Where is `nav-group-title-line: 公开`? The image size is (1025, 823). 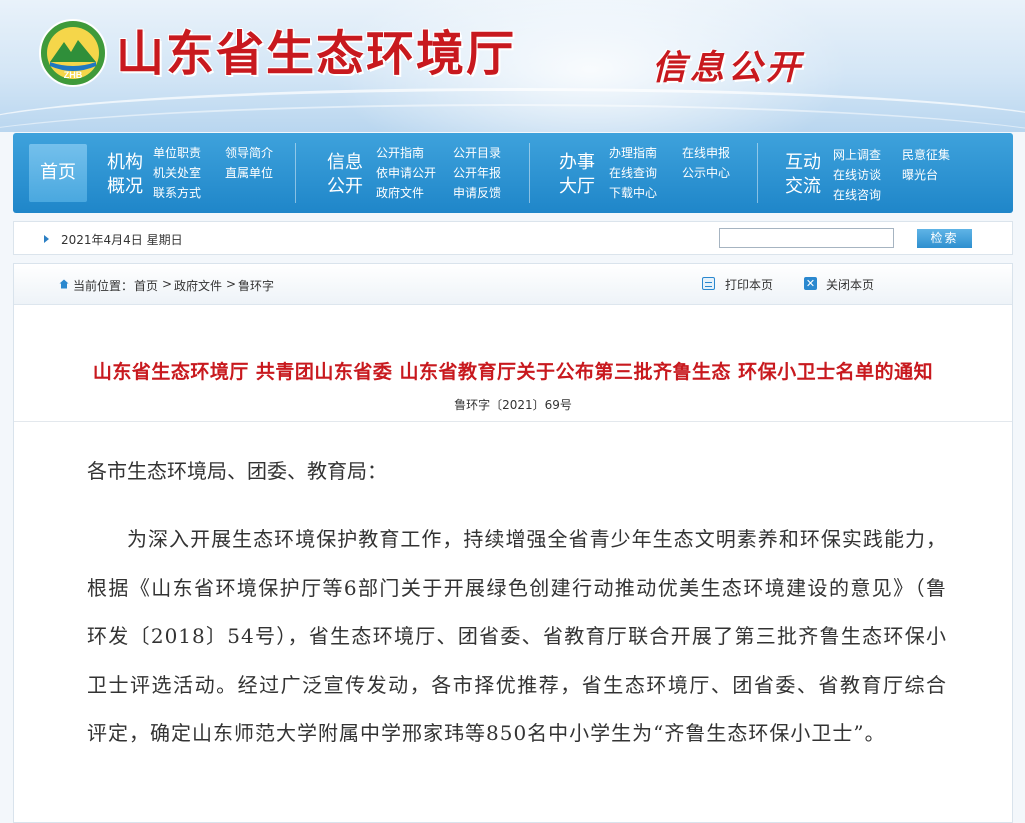 nav-group-title-line: 公开 is located at coordinates (345, 186).